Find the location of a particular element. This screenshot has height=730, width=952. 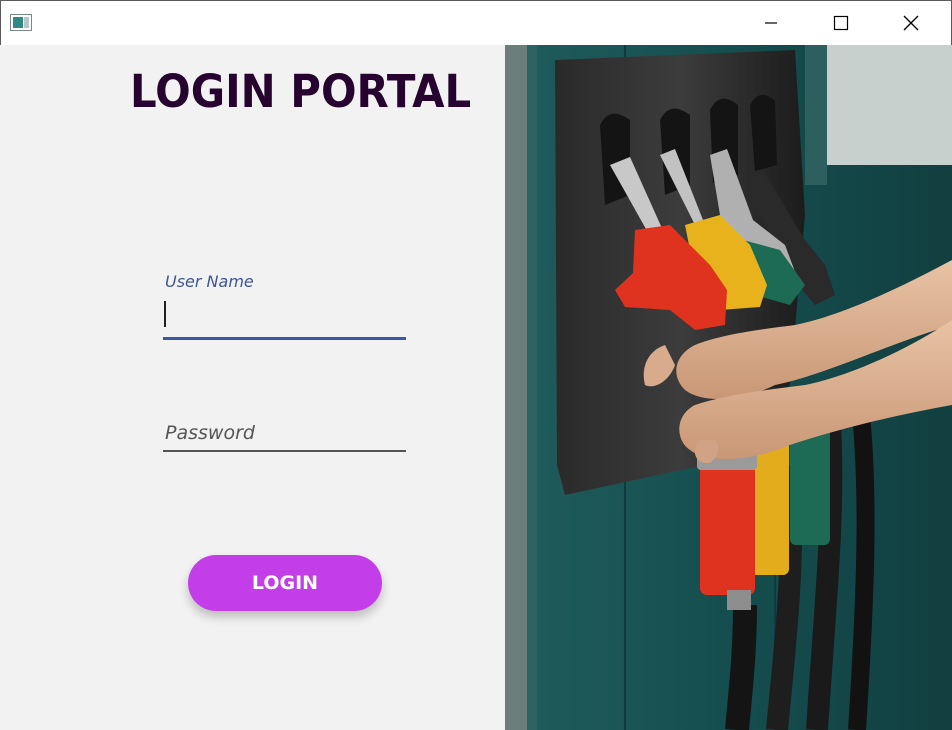

username-field is located at coordinates (284, 317).